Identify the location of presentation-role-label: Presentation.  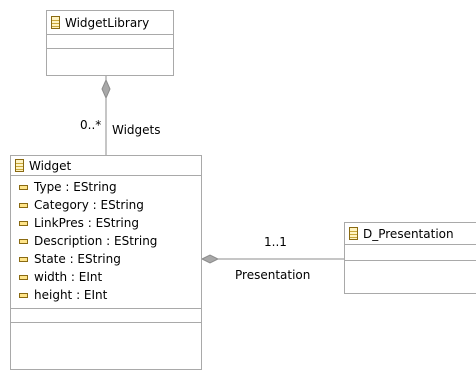
(273, 275).